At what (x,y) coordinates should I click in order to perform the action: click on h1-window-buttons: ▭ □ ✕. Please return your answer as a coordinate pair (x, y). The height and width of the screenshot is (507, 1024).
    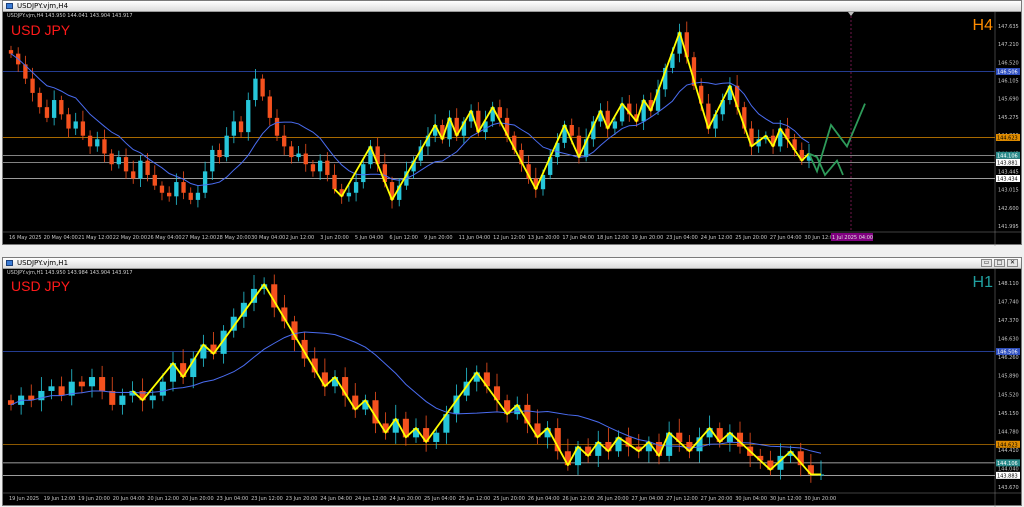
    Looking at the image, I should click on (999, 263).